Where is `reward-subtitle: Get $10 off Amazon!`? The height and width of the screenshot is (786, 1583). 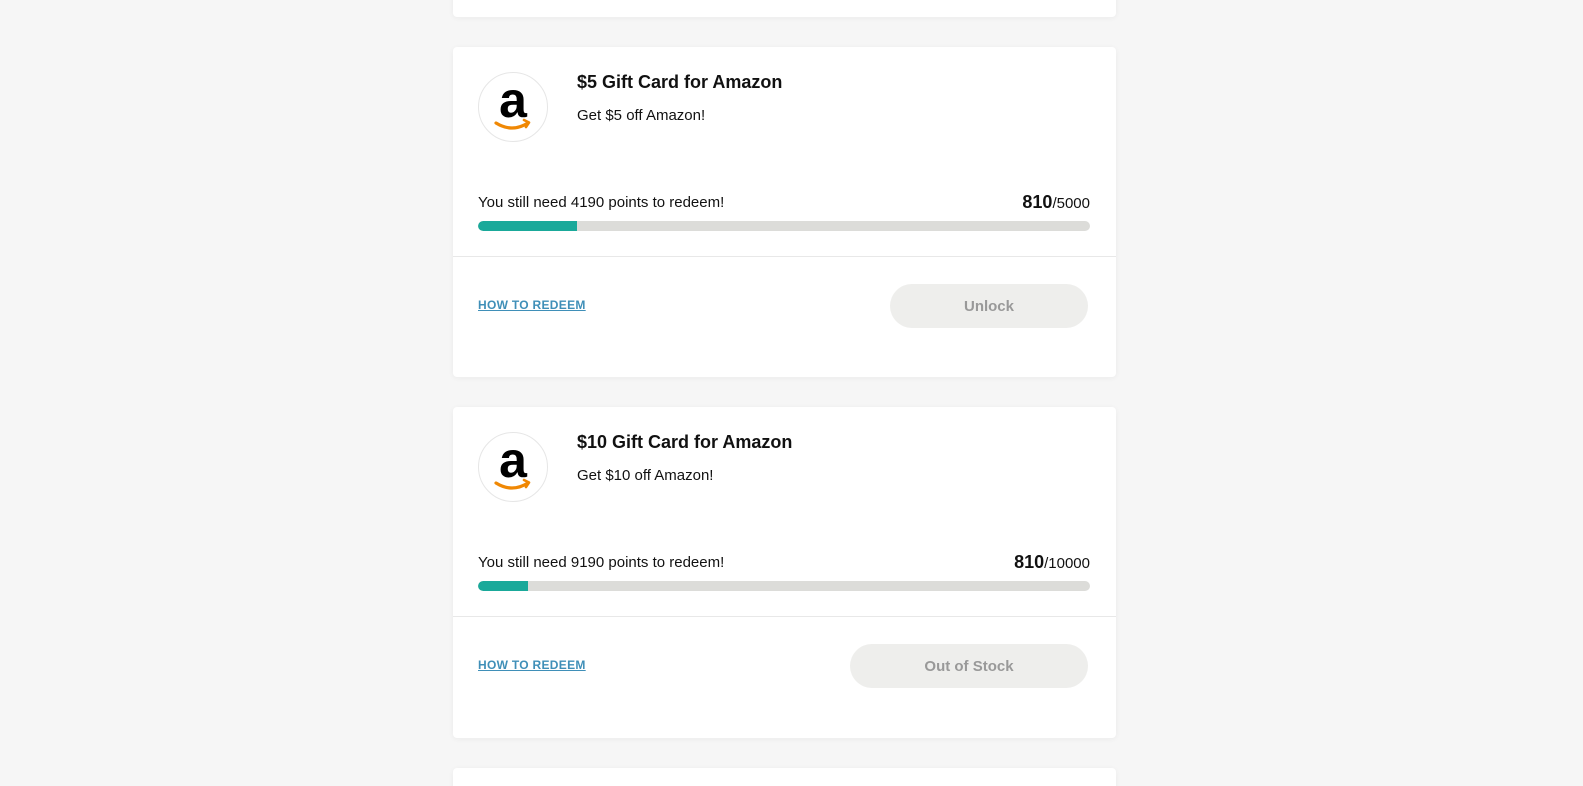
reward-subtitle: Get $10 off Amazon! is located at coordinates (645, 475).